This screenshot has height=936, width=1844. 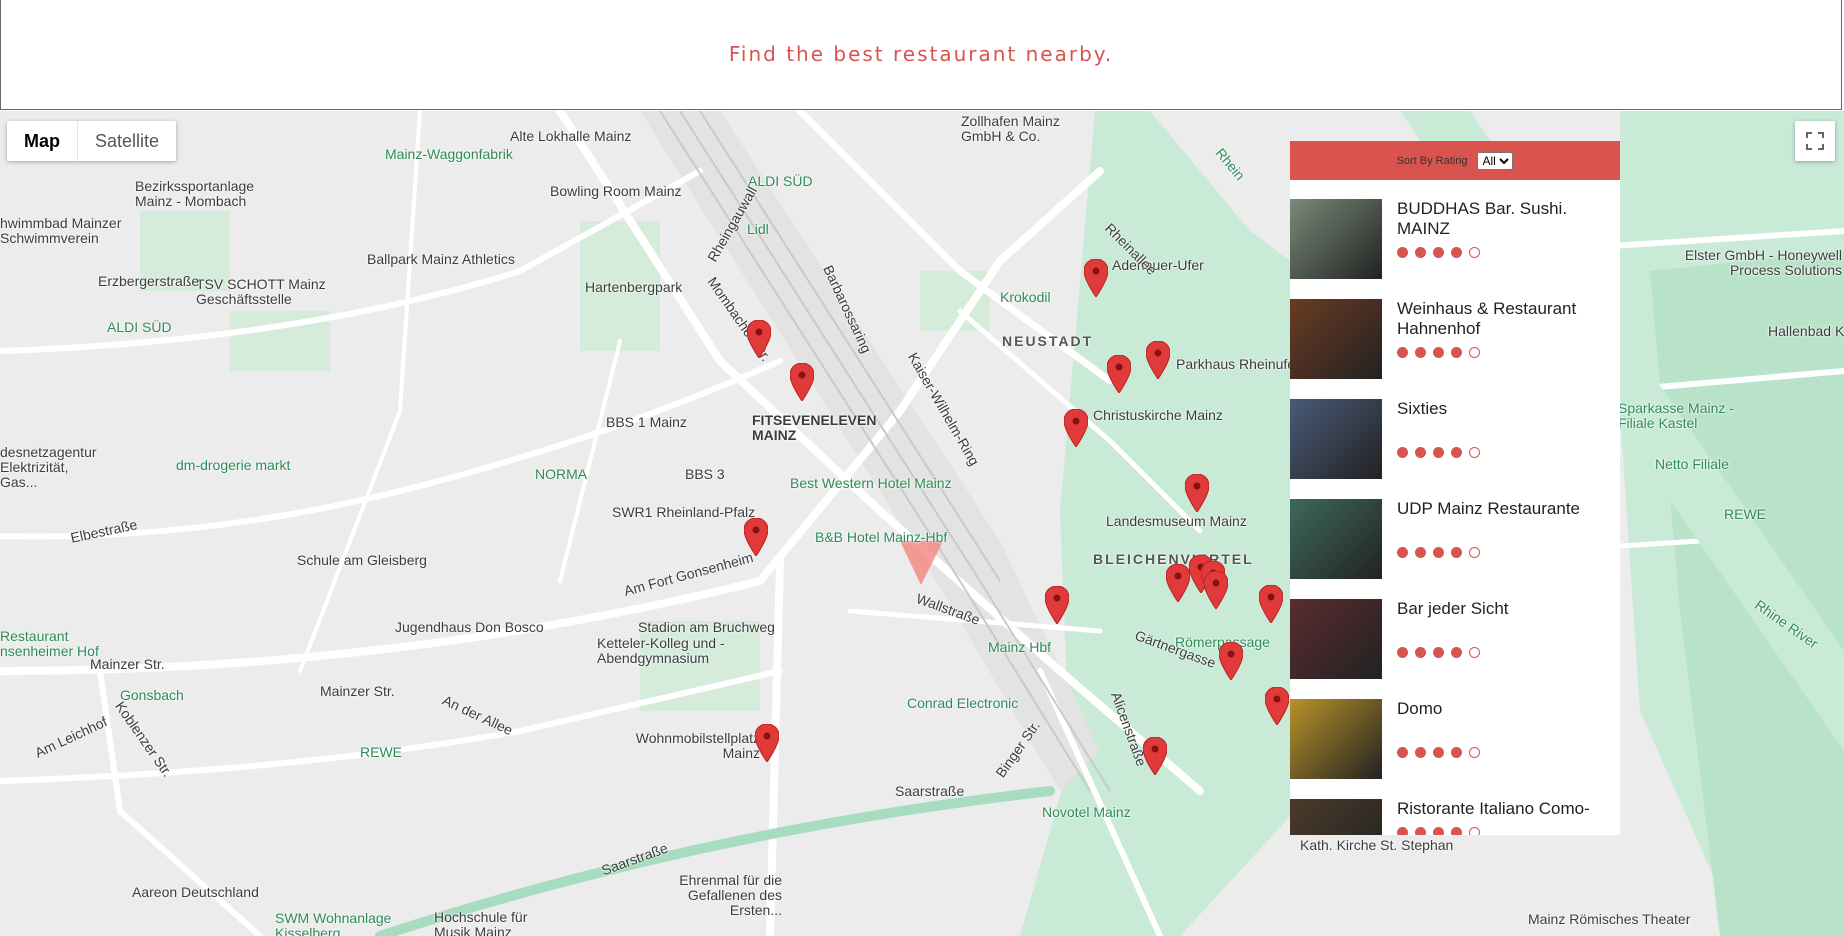 What do you see at coordinates (1504, 619) in the screenshot?
I see `restaurant-name: Bar jeder Sicht` at bounding box center [1504, 619].